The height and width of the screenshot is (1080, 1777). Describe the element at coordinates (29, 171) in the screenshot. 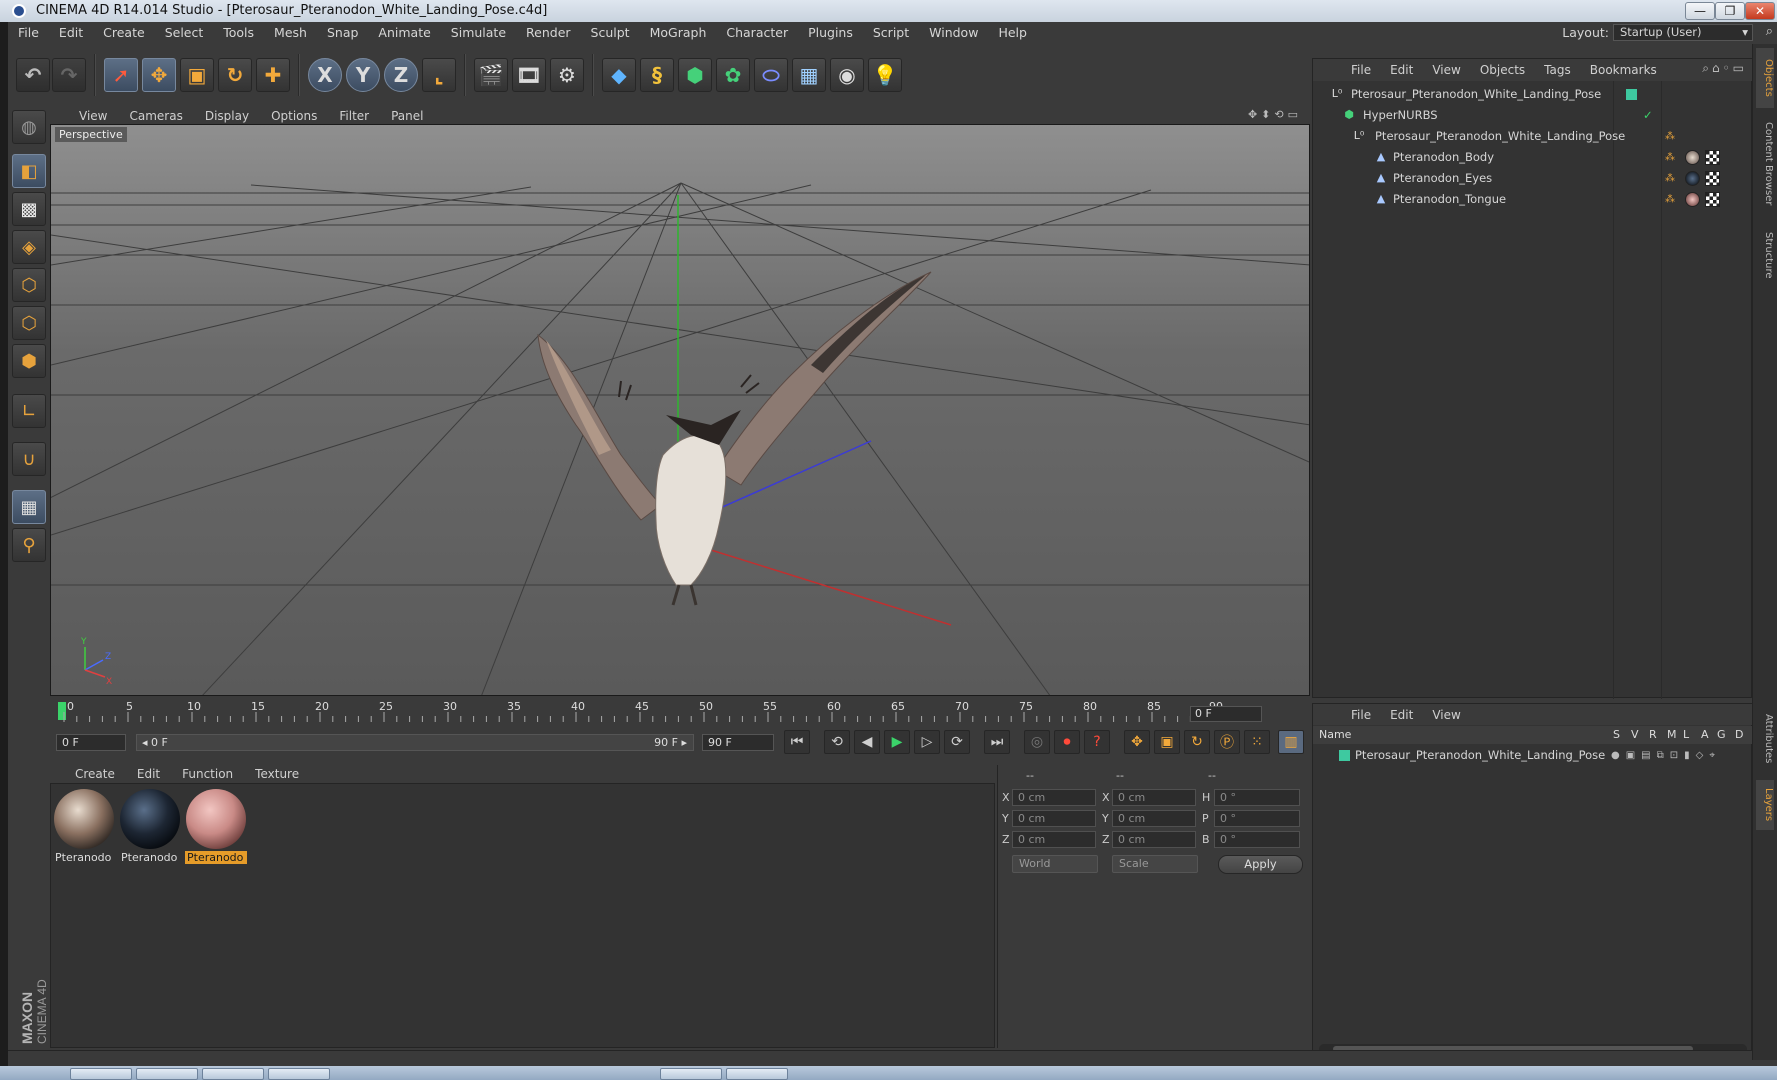

I see `model-mode-icon: ◧` at that location.